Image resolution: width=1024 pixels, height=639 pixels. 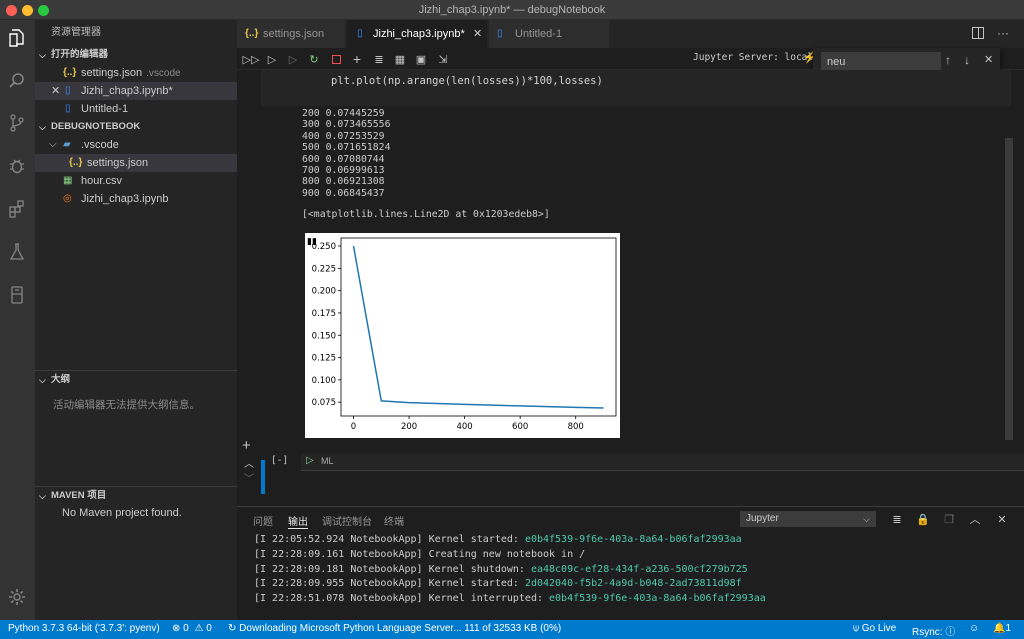 I want to click on y-tick-label: 0.225, so click(x=324, y=269).